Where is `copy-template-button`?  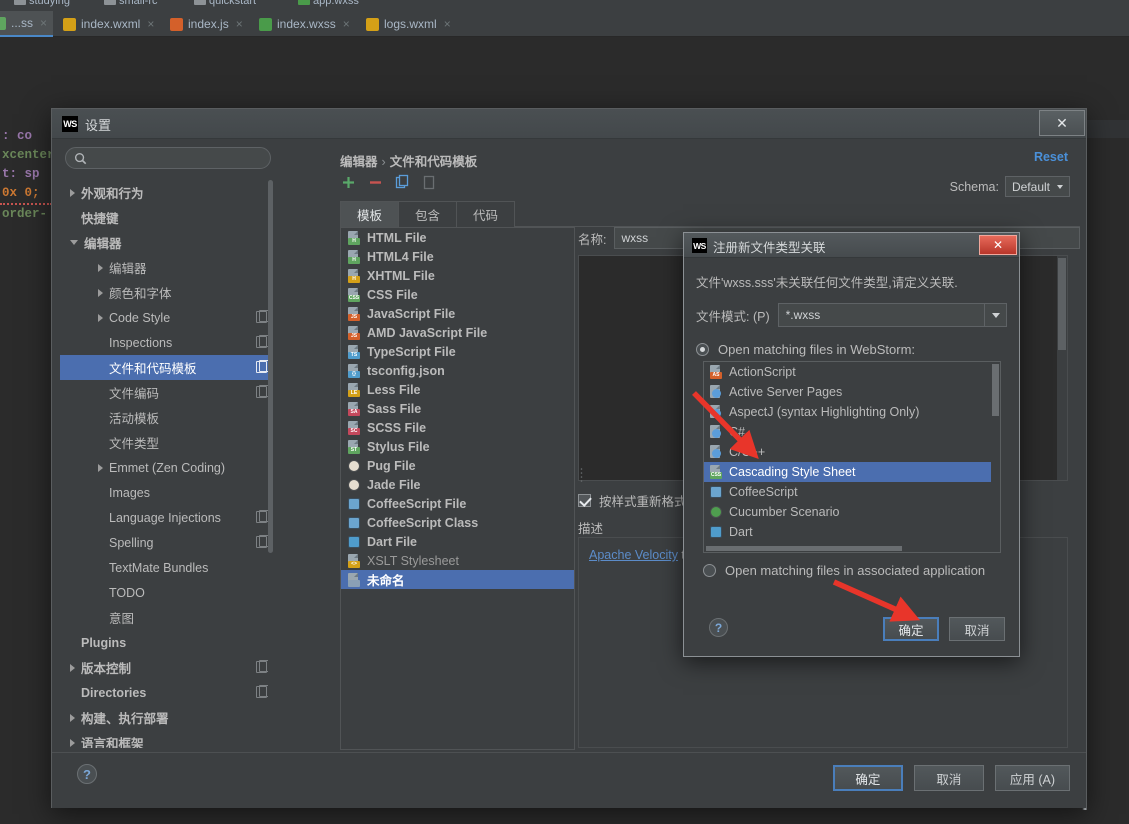 copy-template-button is located at coordinates (402, 182).